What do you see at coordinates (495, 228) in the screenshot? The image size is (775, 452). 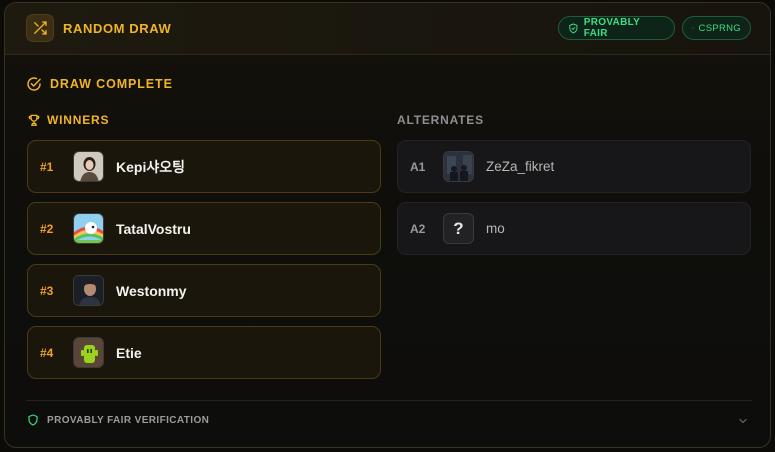 I see `alternate-username: mo` at bounding box center [495, 228].